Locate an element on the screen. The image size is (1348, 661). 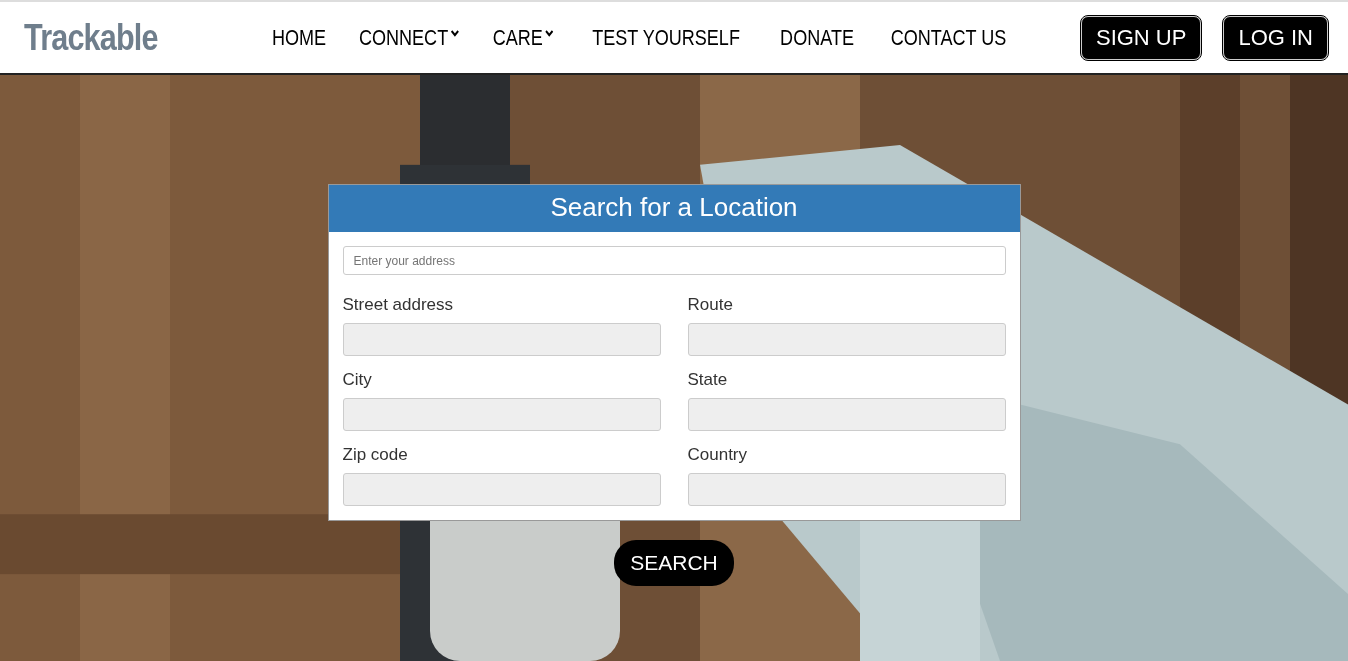
field-label: Route is located at coordinates (710, 305).